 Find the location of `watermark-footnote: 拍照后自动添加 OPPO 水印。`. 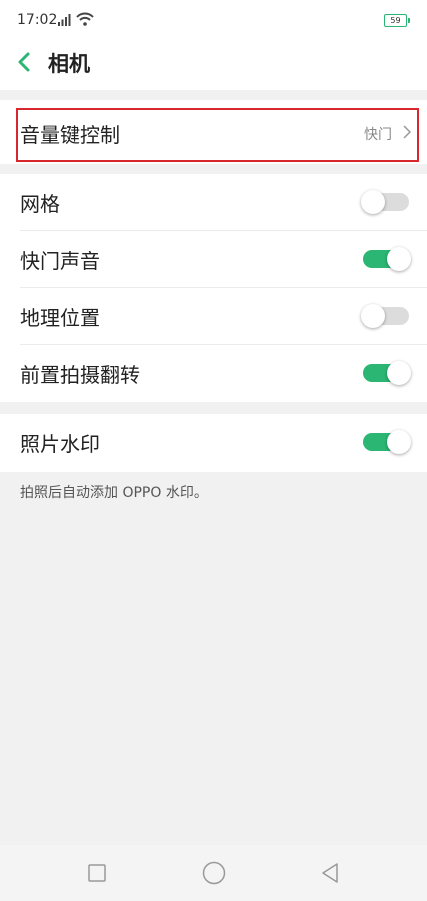

watermark-footnote: 拍照后自动添加 OPPO 水印。 is located at coordinates (114, 493).